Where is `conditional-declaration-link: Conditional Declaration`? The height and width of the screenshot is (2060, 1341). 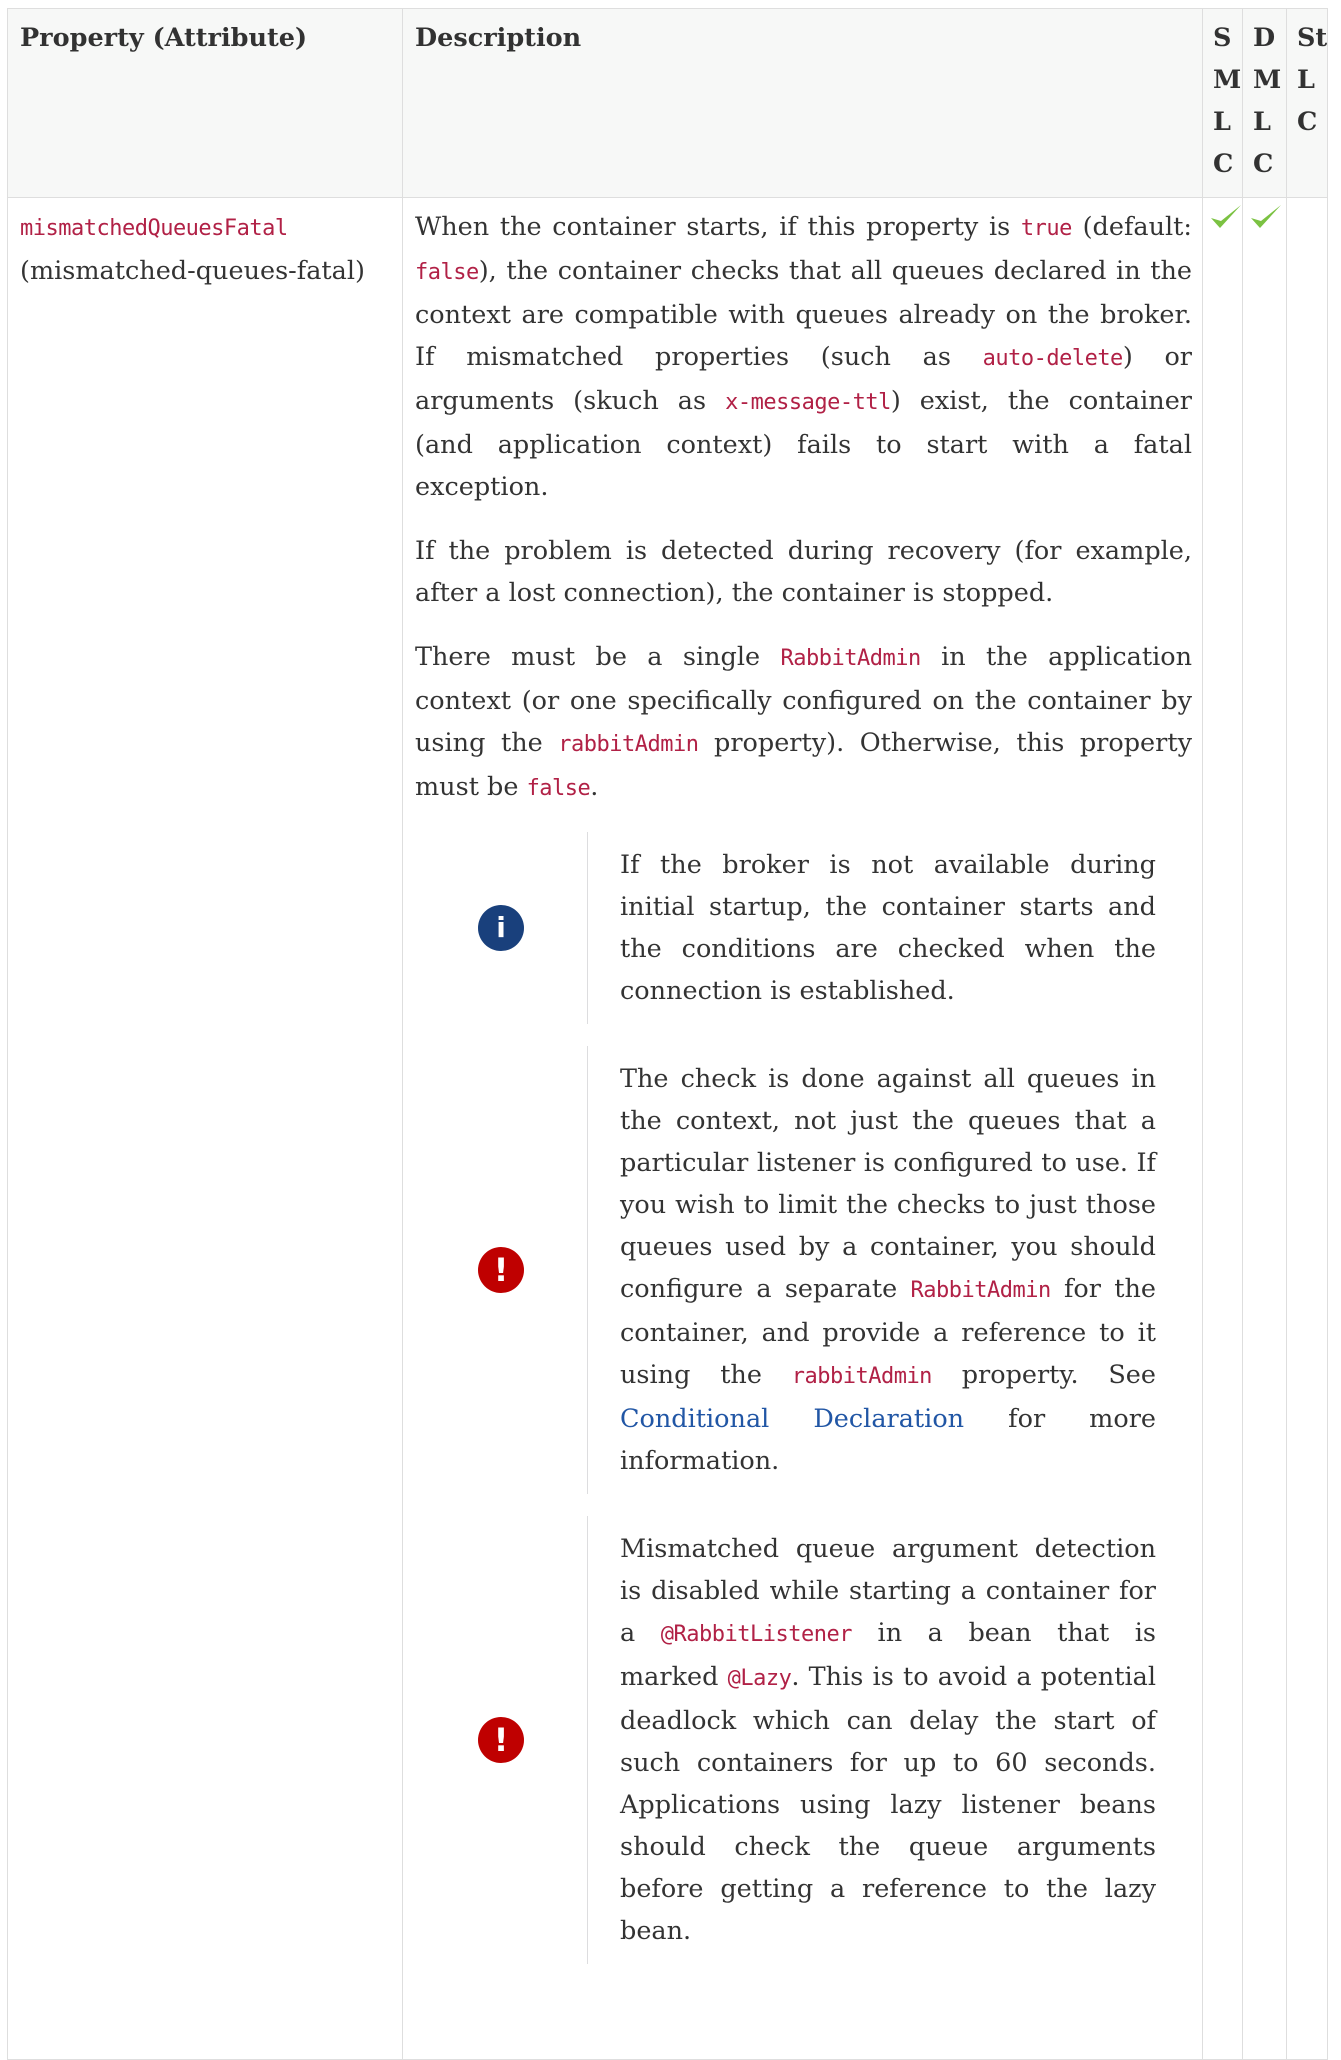
conditional-declaration-link: Conditional Declaration is located at coordinates (792, 1419).